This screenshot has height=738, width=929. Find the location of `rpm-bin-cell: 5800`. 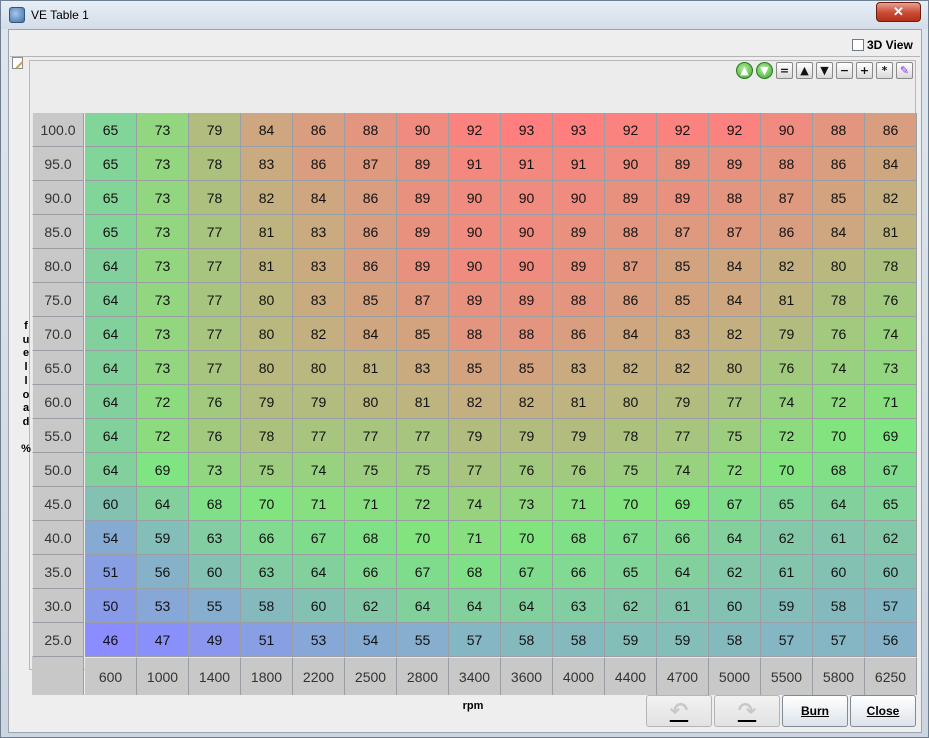

rpm-bin-cell: 5800 is located at coordinates (839, 676).